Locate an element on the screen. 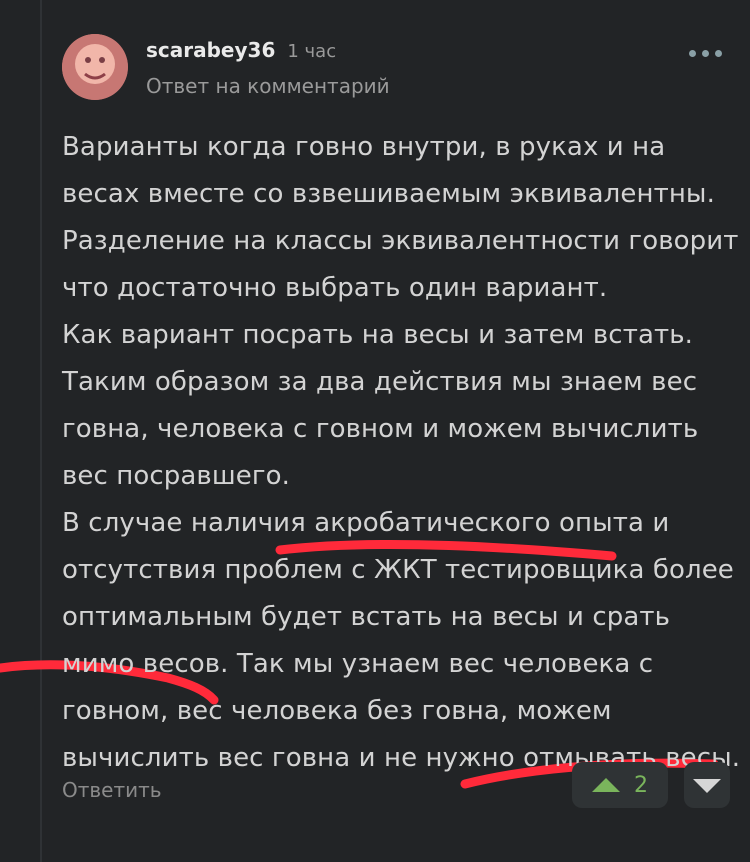 This screenshot has height=862, width=750. user-row: scarabey36 1 час is located at coordinates (268, 50).